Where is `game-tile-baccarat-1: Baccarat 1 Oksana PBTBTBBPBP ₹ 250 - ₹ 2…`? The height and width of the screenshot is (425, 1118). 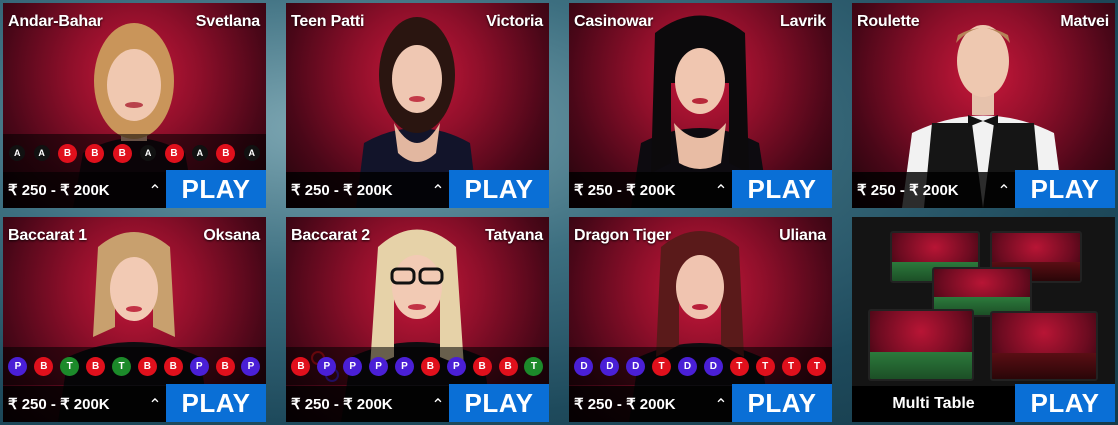 game-tile-baccarat-1: Baccarat 1 Oksana PBTBTBBPBP ₹ 250 - ₹ 2… is located at coordinates (134, 319).